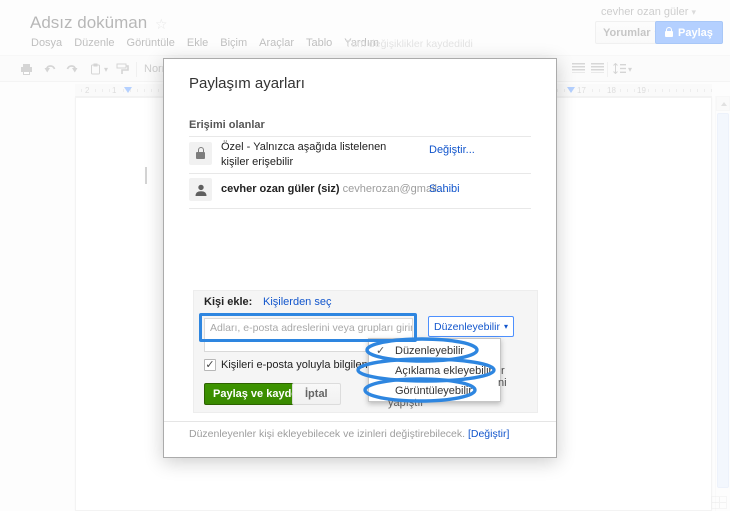  I want to click on owner-role-link: Sahibi, so click(444, 189).